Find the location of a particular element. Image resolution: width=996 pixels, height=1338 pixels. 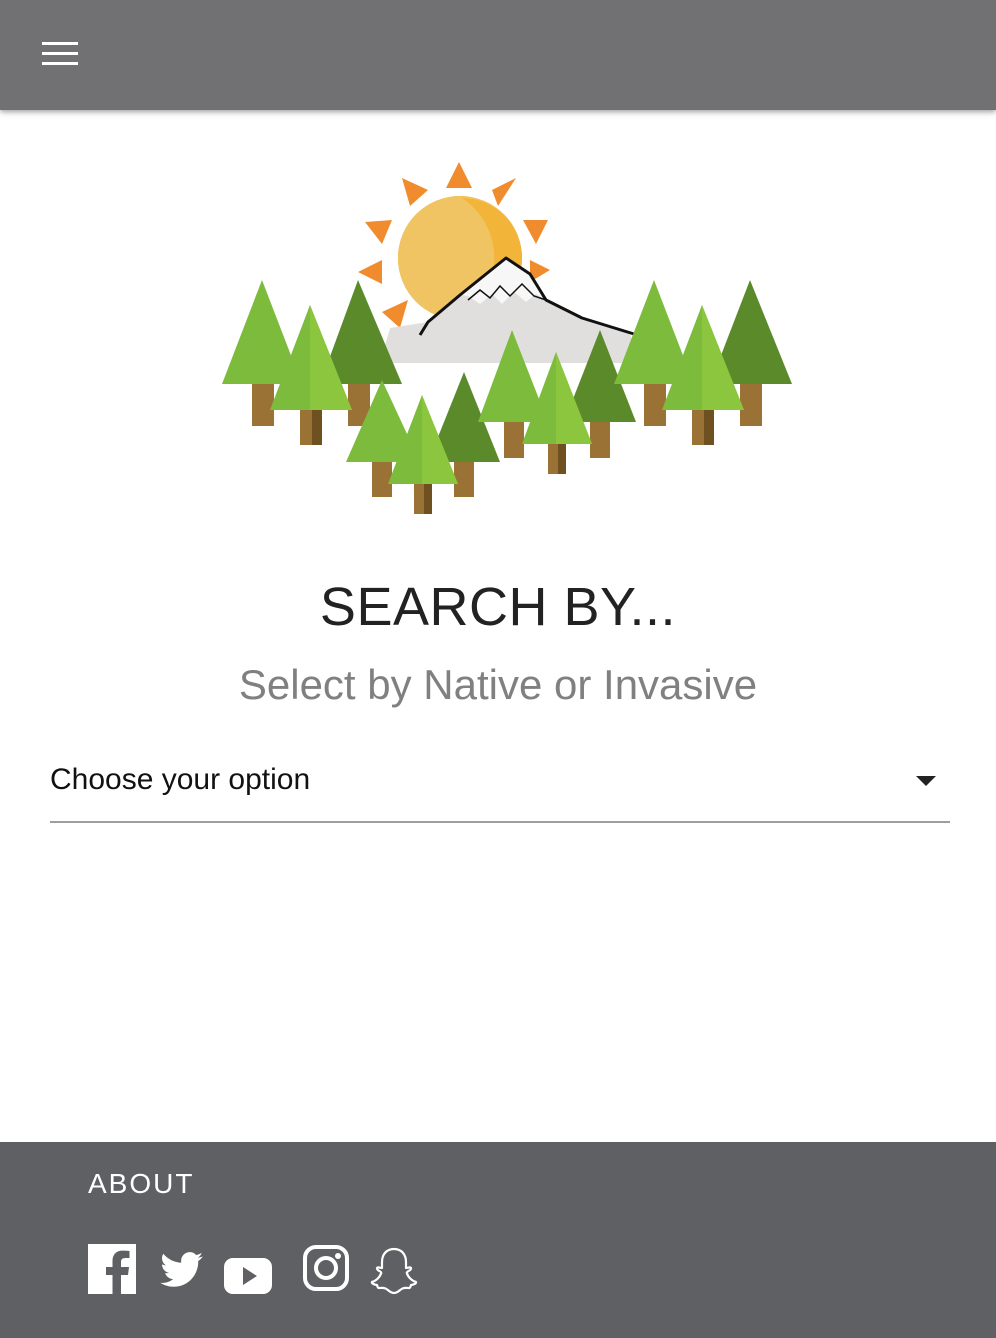

youtube-icon is located at coordinates (248, 1276).